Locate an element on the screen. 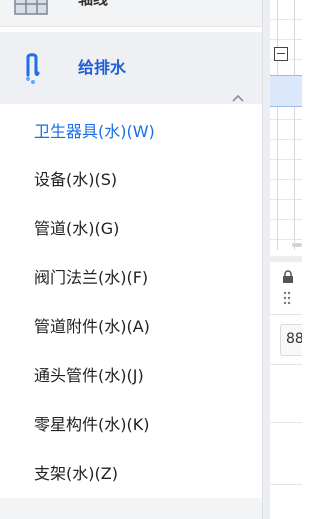 This screenshot has height=519, width=320. list-item-pipe-accessory: 管道附件(水)(A) is located at coordinates (131, 327).